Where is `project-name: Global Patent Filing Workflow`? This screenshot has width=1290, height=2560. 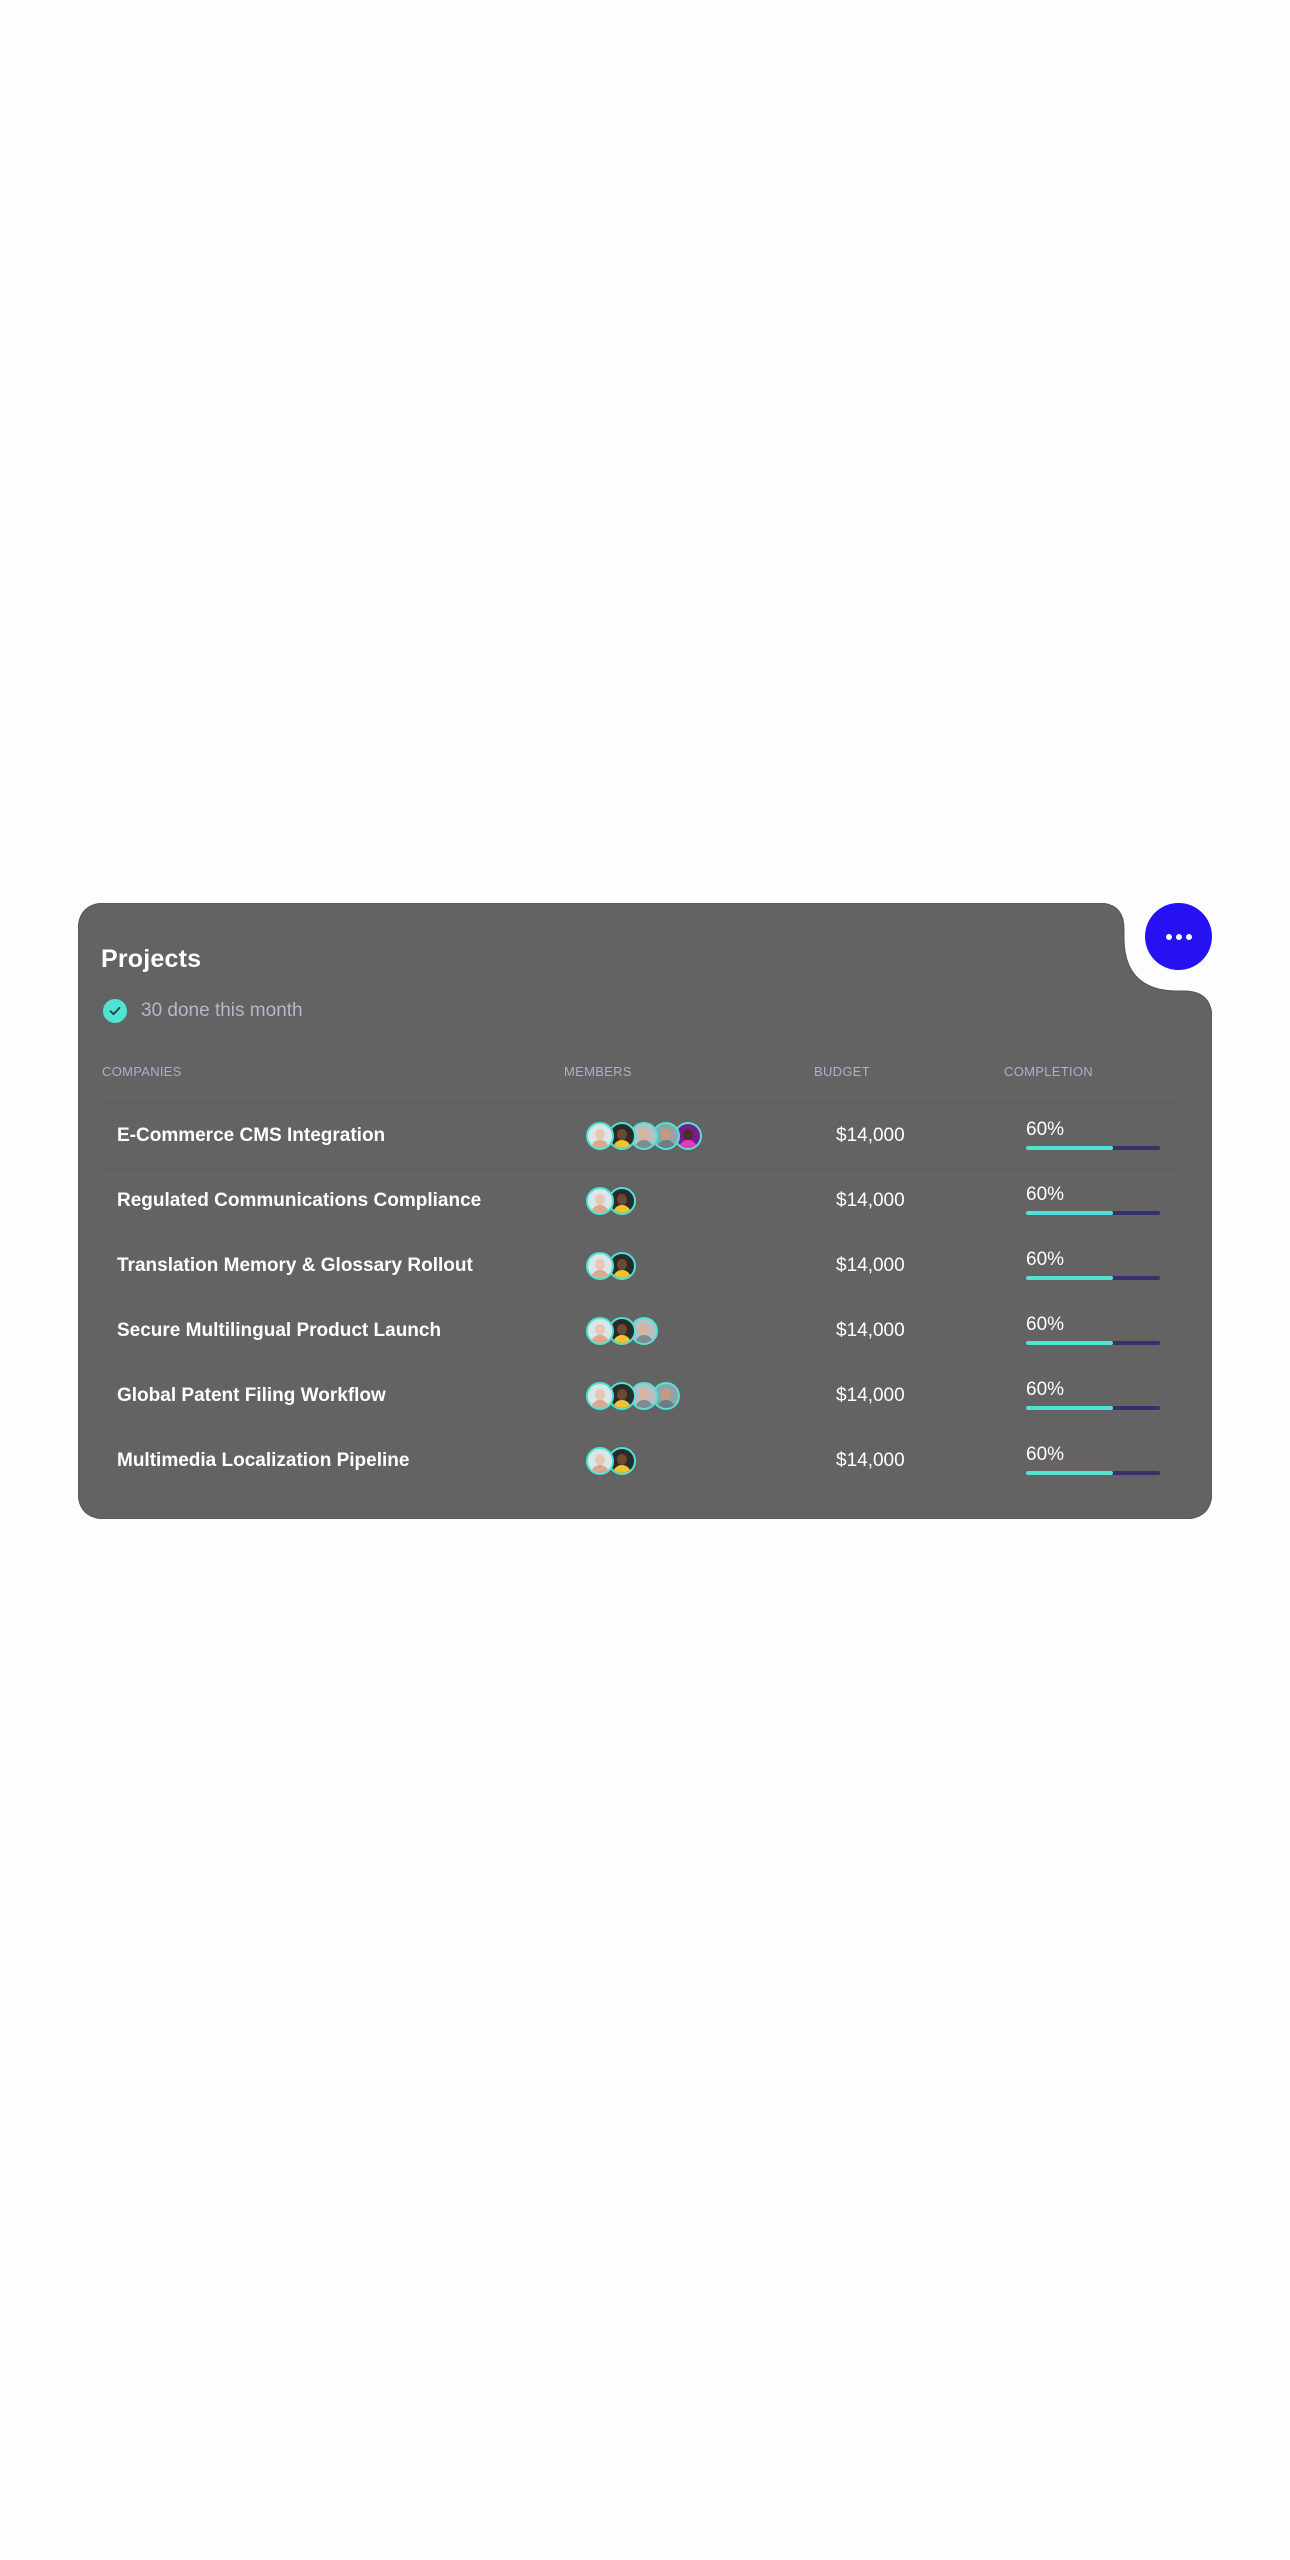
project-name: Global Patent Filing Workflow is located at coordinates (251, 1395).